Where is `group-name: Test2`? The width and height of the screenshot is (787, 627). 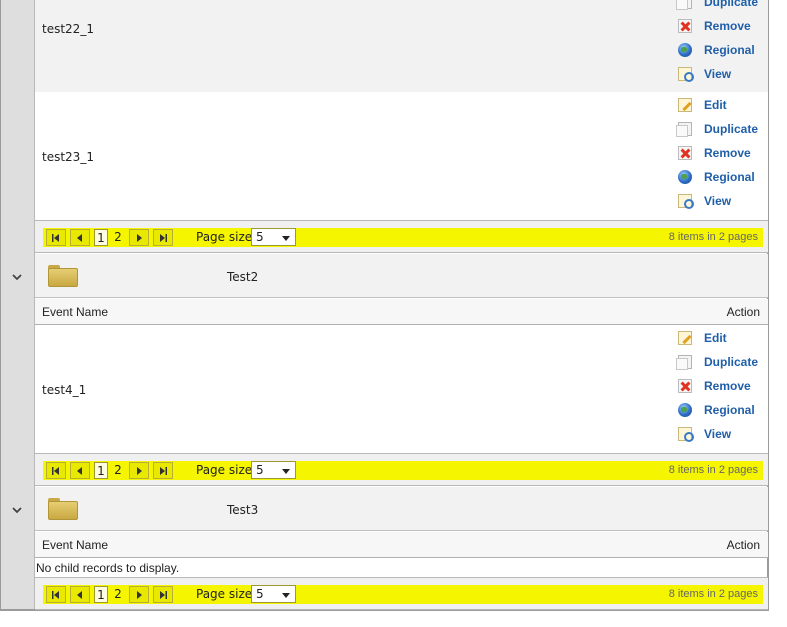
group-name: Test2 is located at coordinates (243, 277).